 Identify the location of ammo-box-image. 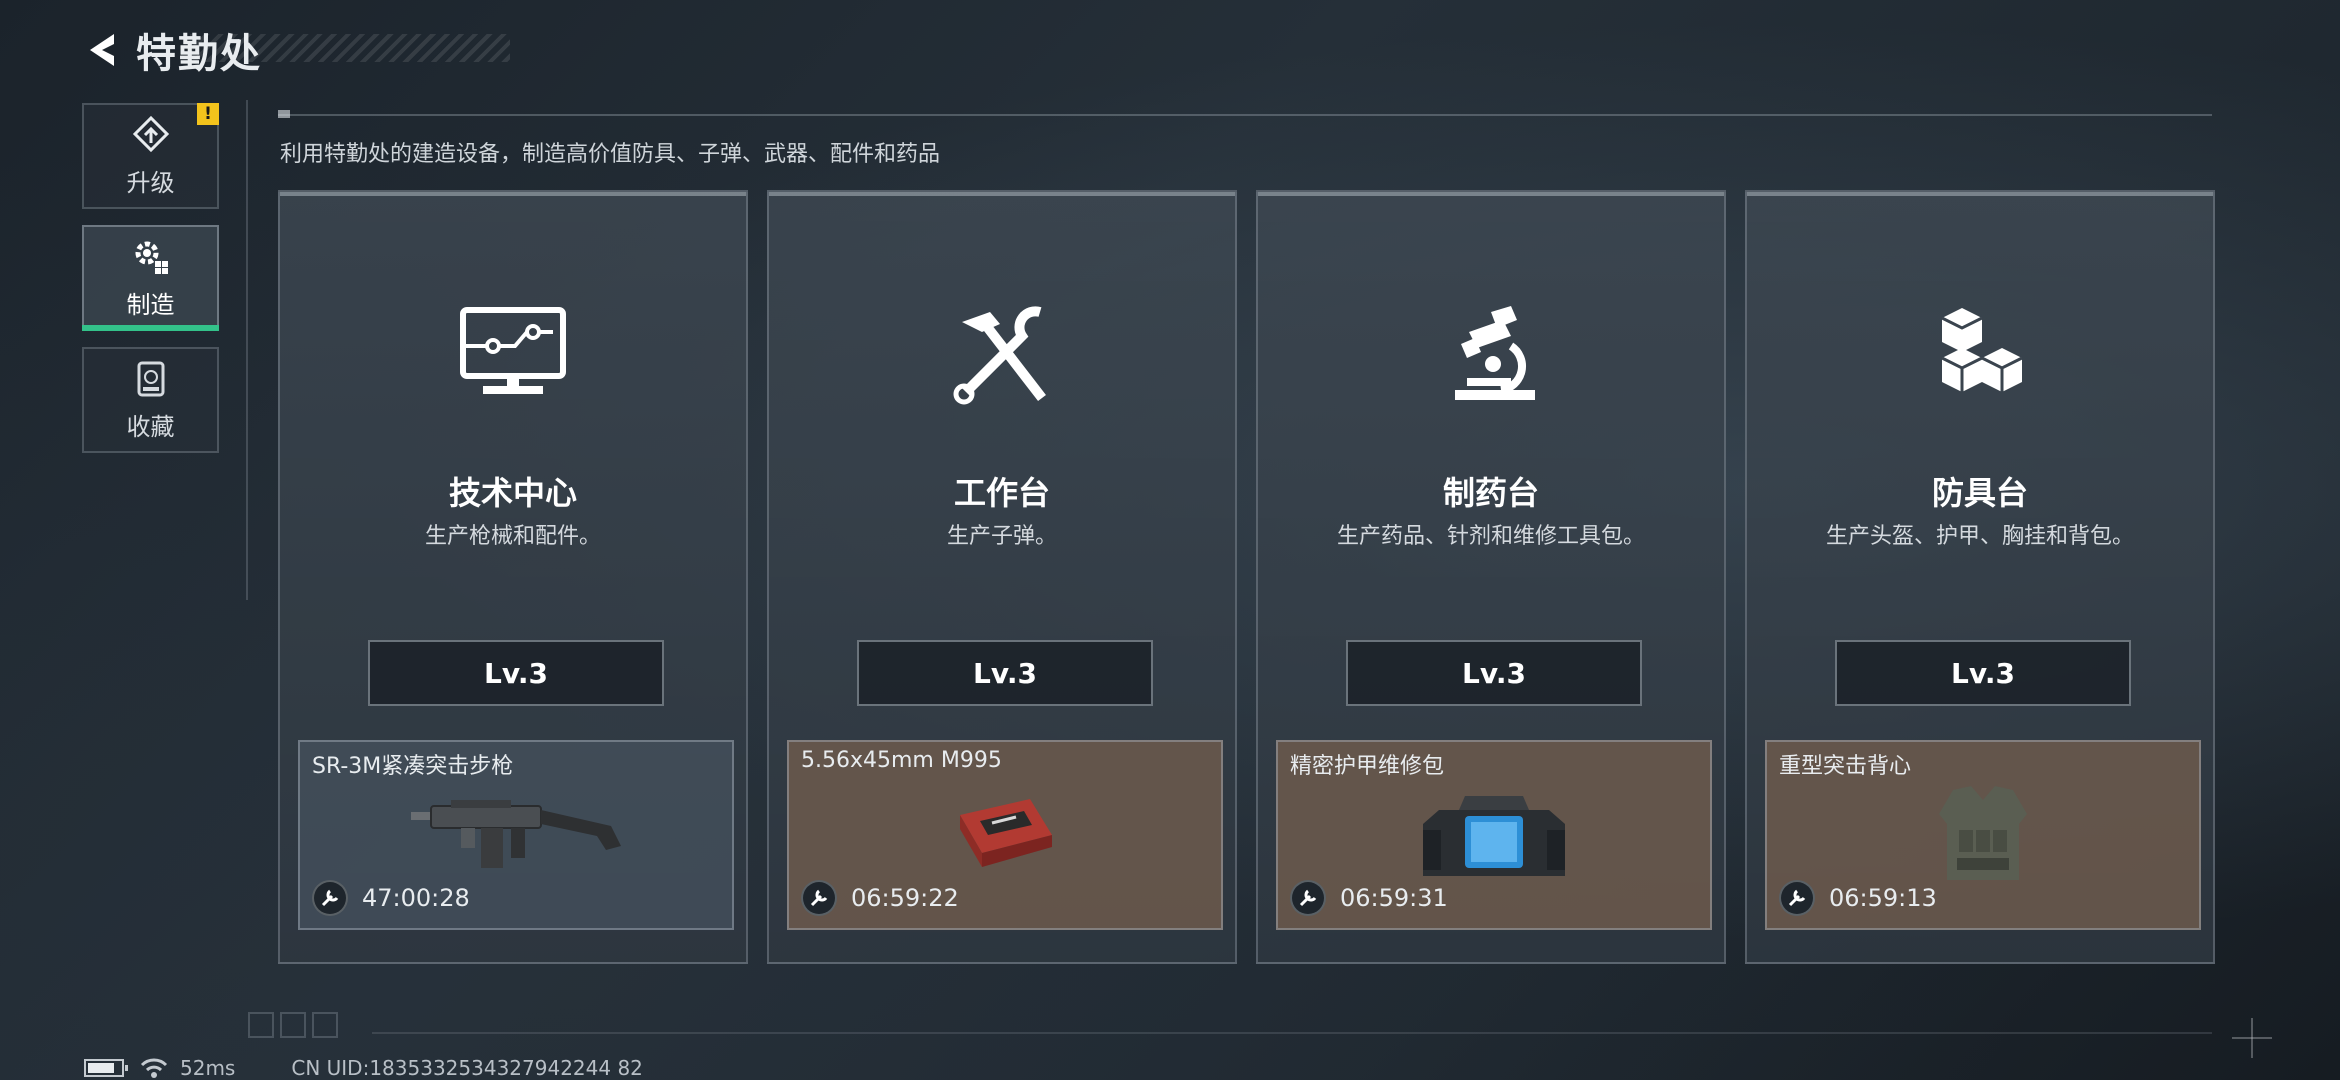
(1006, 833).